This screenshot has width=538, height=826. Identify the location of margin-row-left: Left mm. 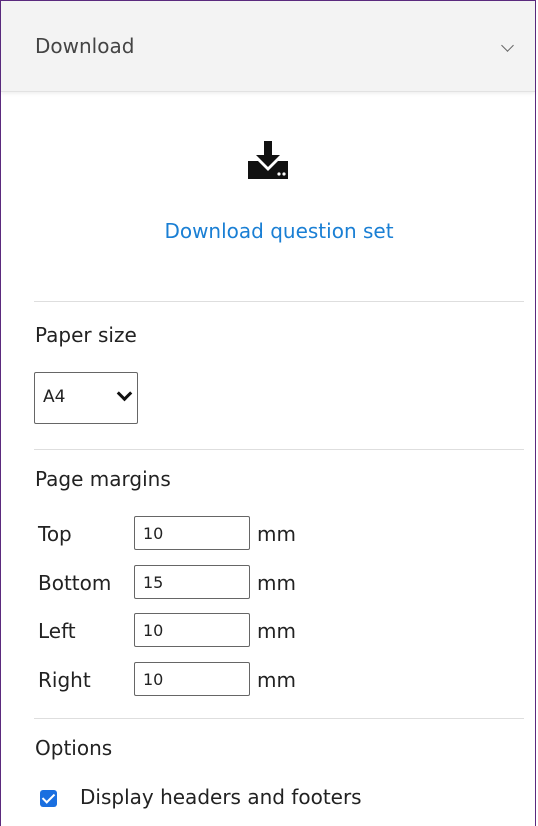
(268, 631).